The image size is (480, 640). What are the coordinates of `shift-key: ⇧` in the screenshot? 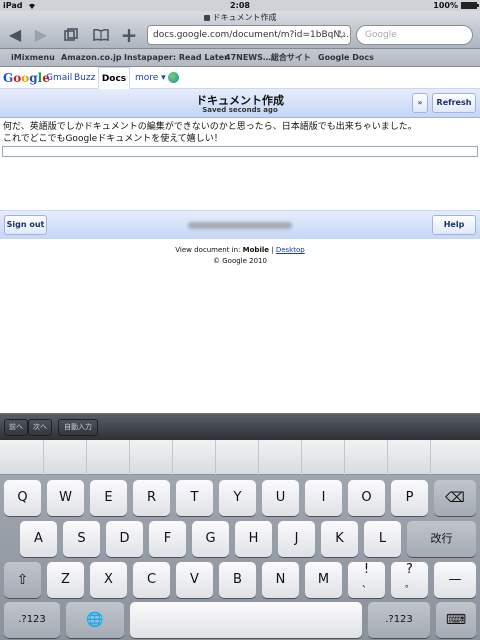 It's located at (22, 580).